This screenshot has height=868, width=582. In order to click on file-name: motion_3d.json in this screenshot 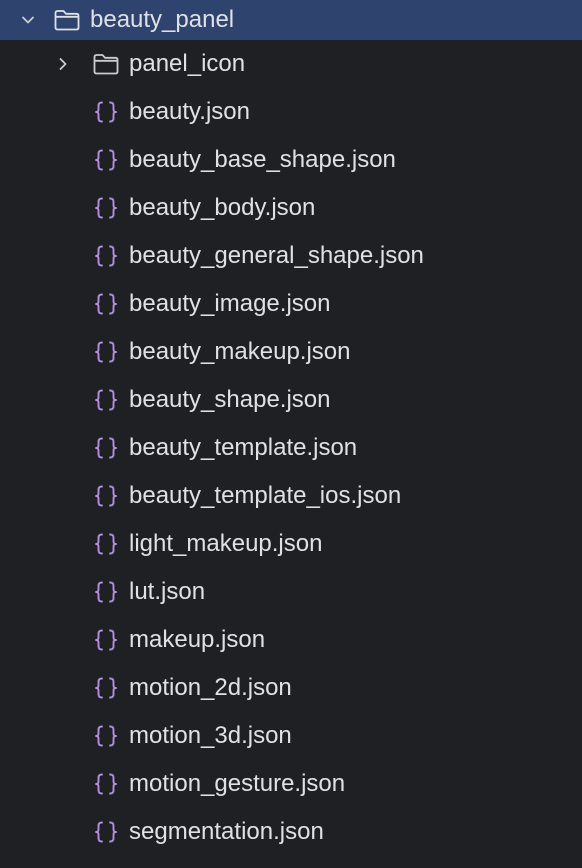, I will do `click(210, 735)`.